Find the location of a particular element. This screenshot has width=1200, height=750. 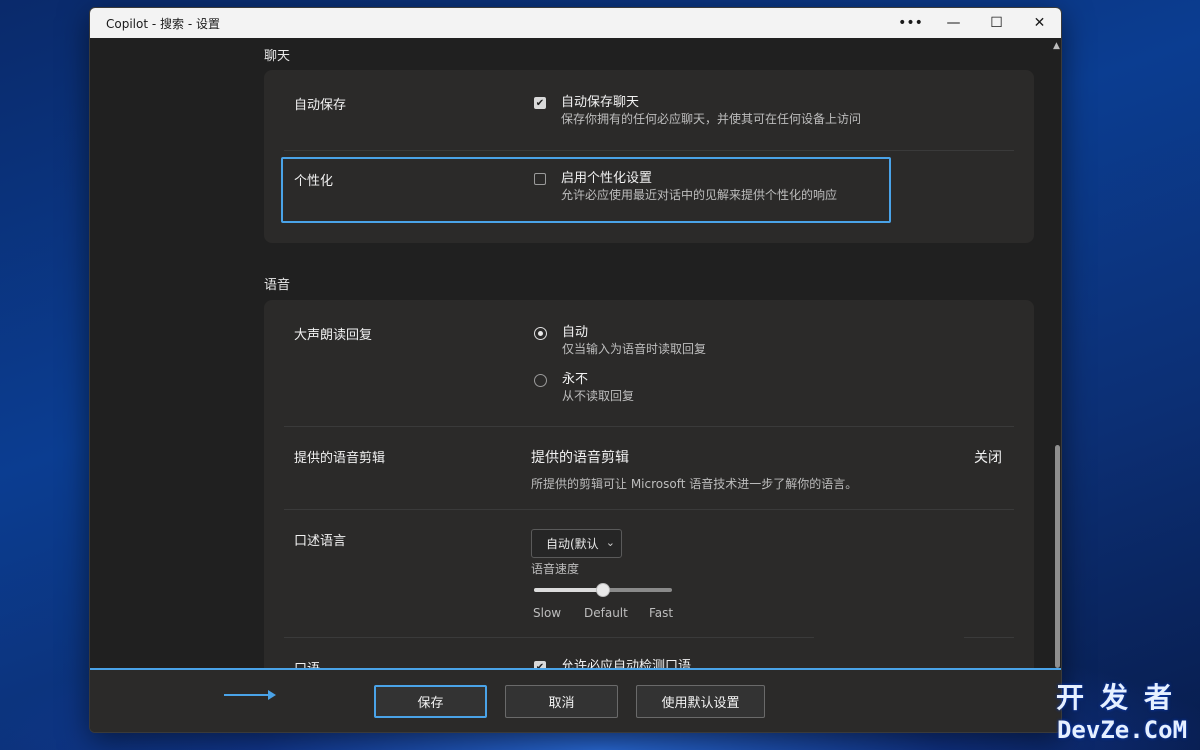

slider-thumb is located at coordinates (603, 590).